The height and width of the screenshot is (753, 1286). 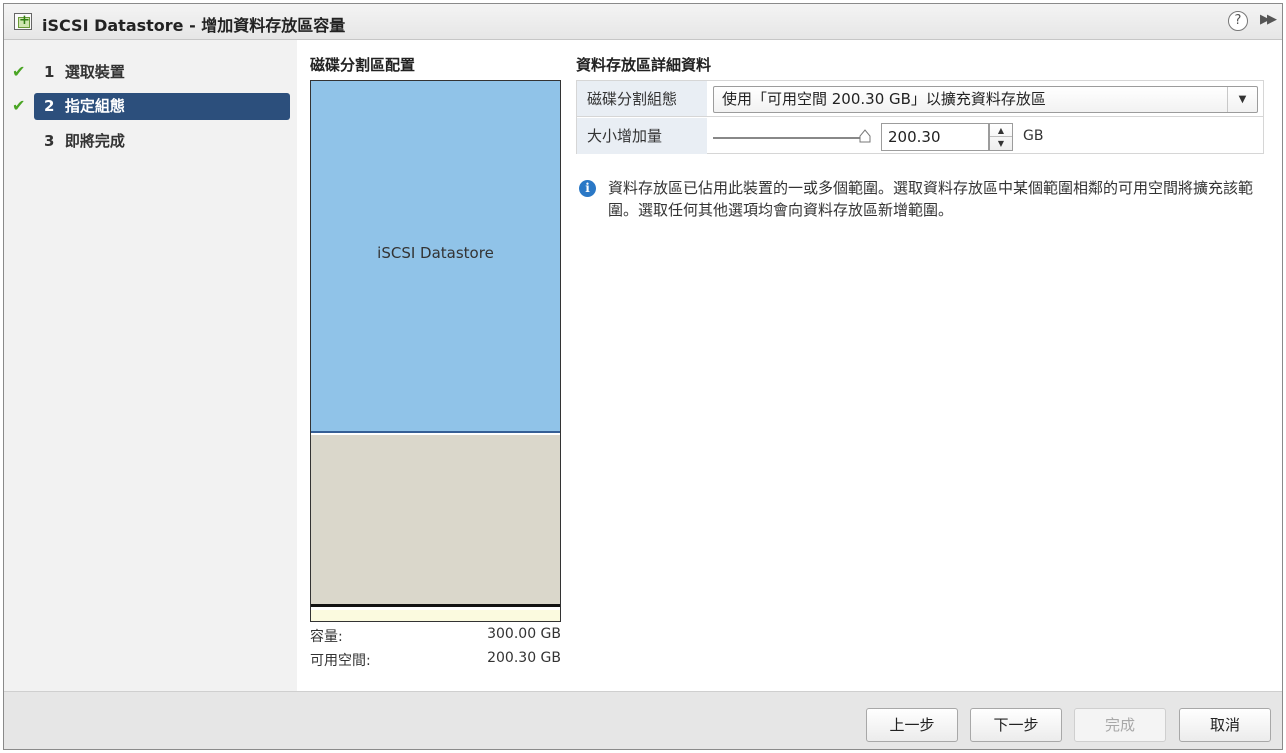 I want to click on step-specify-configuration: ✔ 2 指定組態, so click(x=149, y=106).